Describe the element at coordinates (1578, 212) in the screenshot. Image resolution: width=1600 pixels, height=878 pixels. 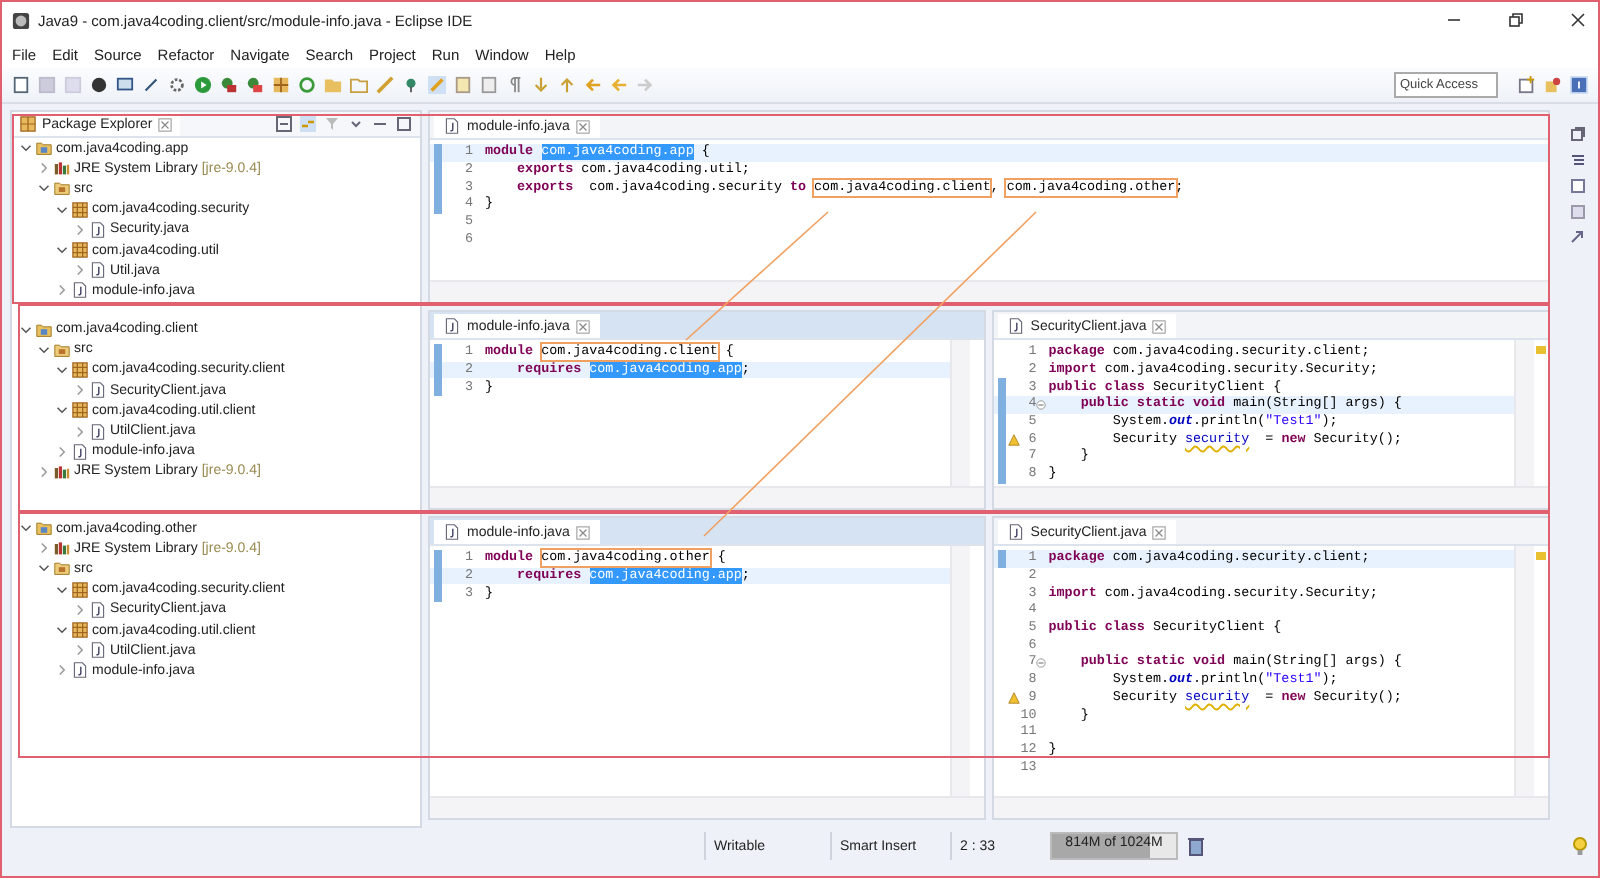
I see `square-icon` at that location.